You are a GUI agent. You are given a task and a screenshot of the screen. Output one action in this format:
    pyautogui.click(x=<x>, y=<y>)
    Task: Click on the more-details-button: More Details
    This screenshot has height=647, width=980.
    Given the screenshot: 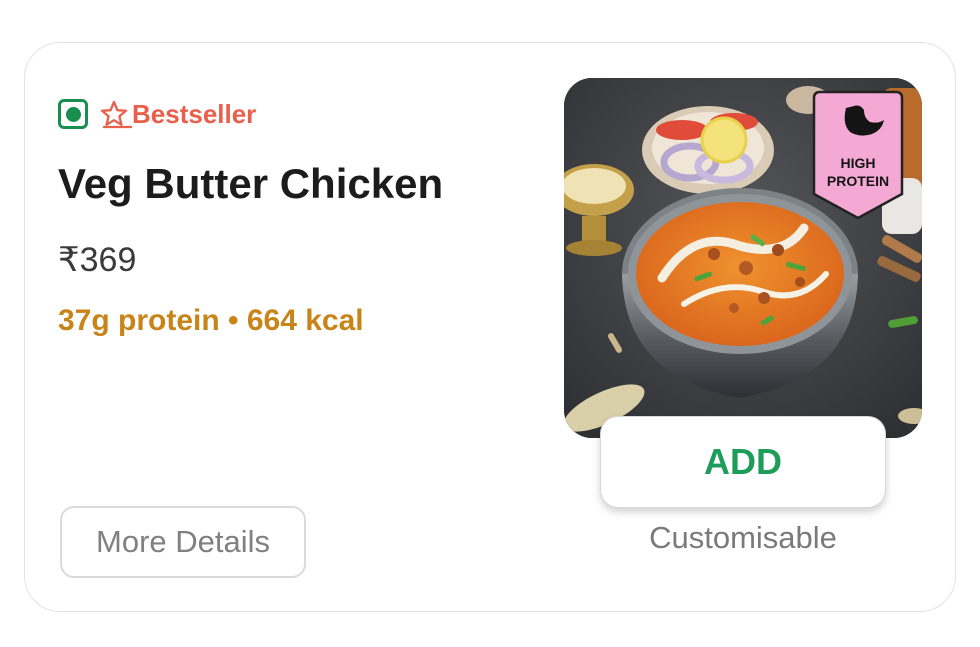 What is the action you would take?
    pyautogui.click(x=183, y=542)
    